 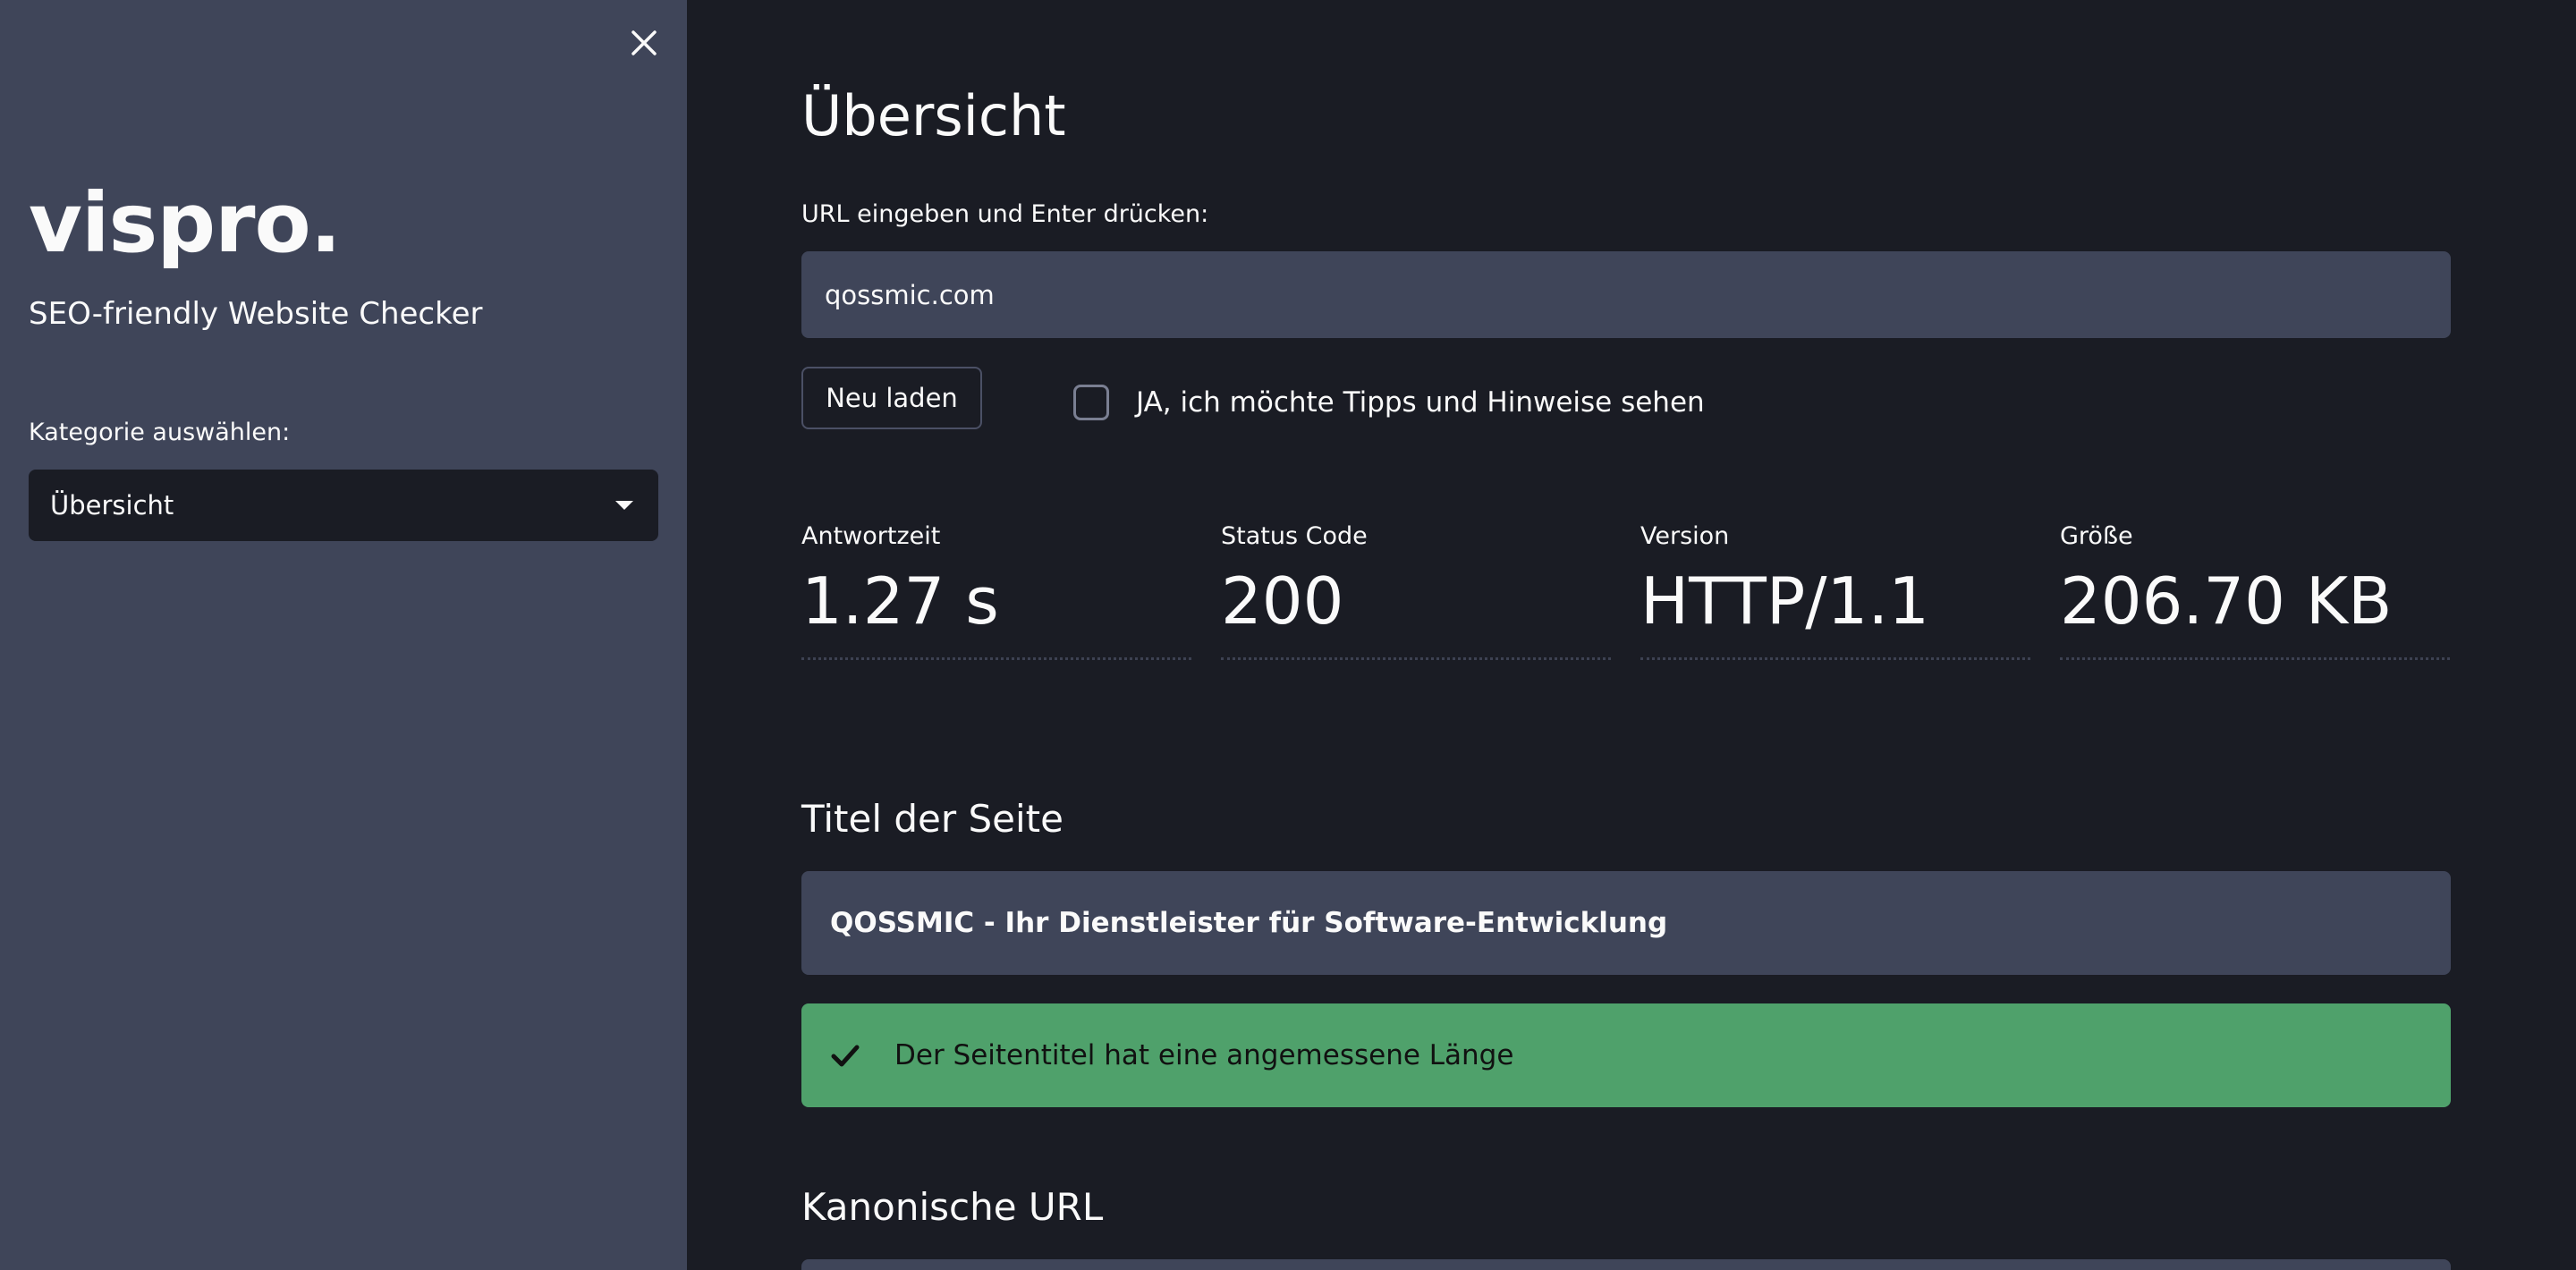 What do you see at coordinates (1091, 402) in the screenshot?
I see `tips-checkbox` at bounding box center [1091, 402].